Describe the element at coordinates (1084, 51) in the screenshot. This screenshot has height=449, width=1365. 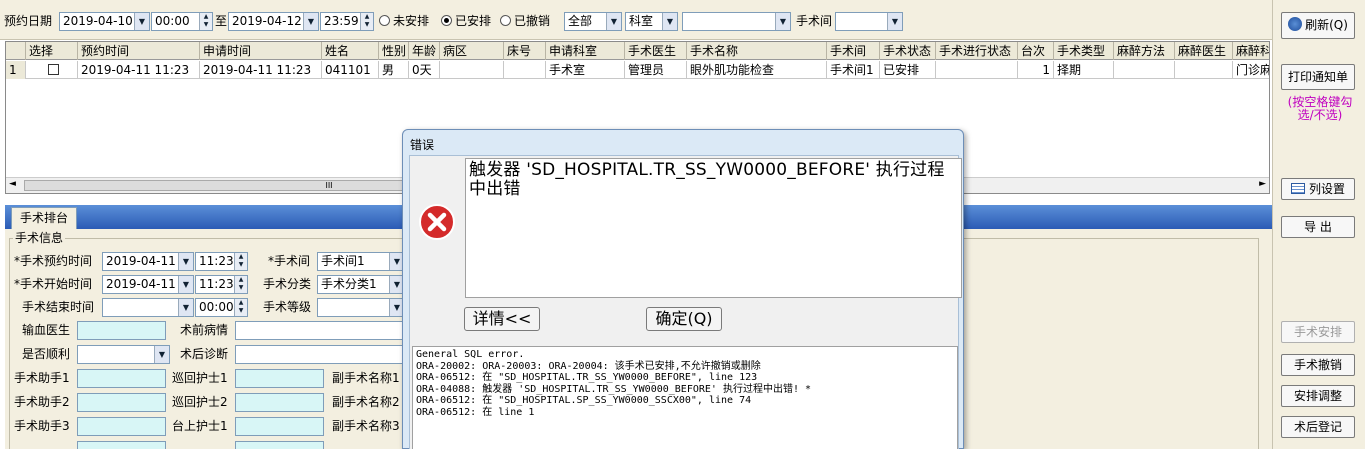
I see `column-header: 手术类型` at that location.